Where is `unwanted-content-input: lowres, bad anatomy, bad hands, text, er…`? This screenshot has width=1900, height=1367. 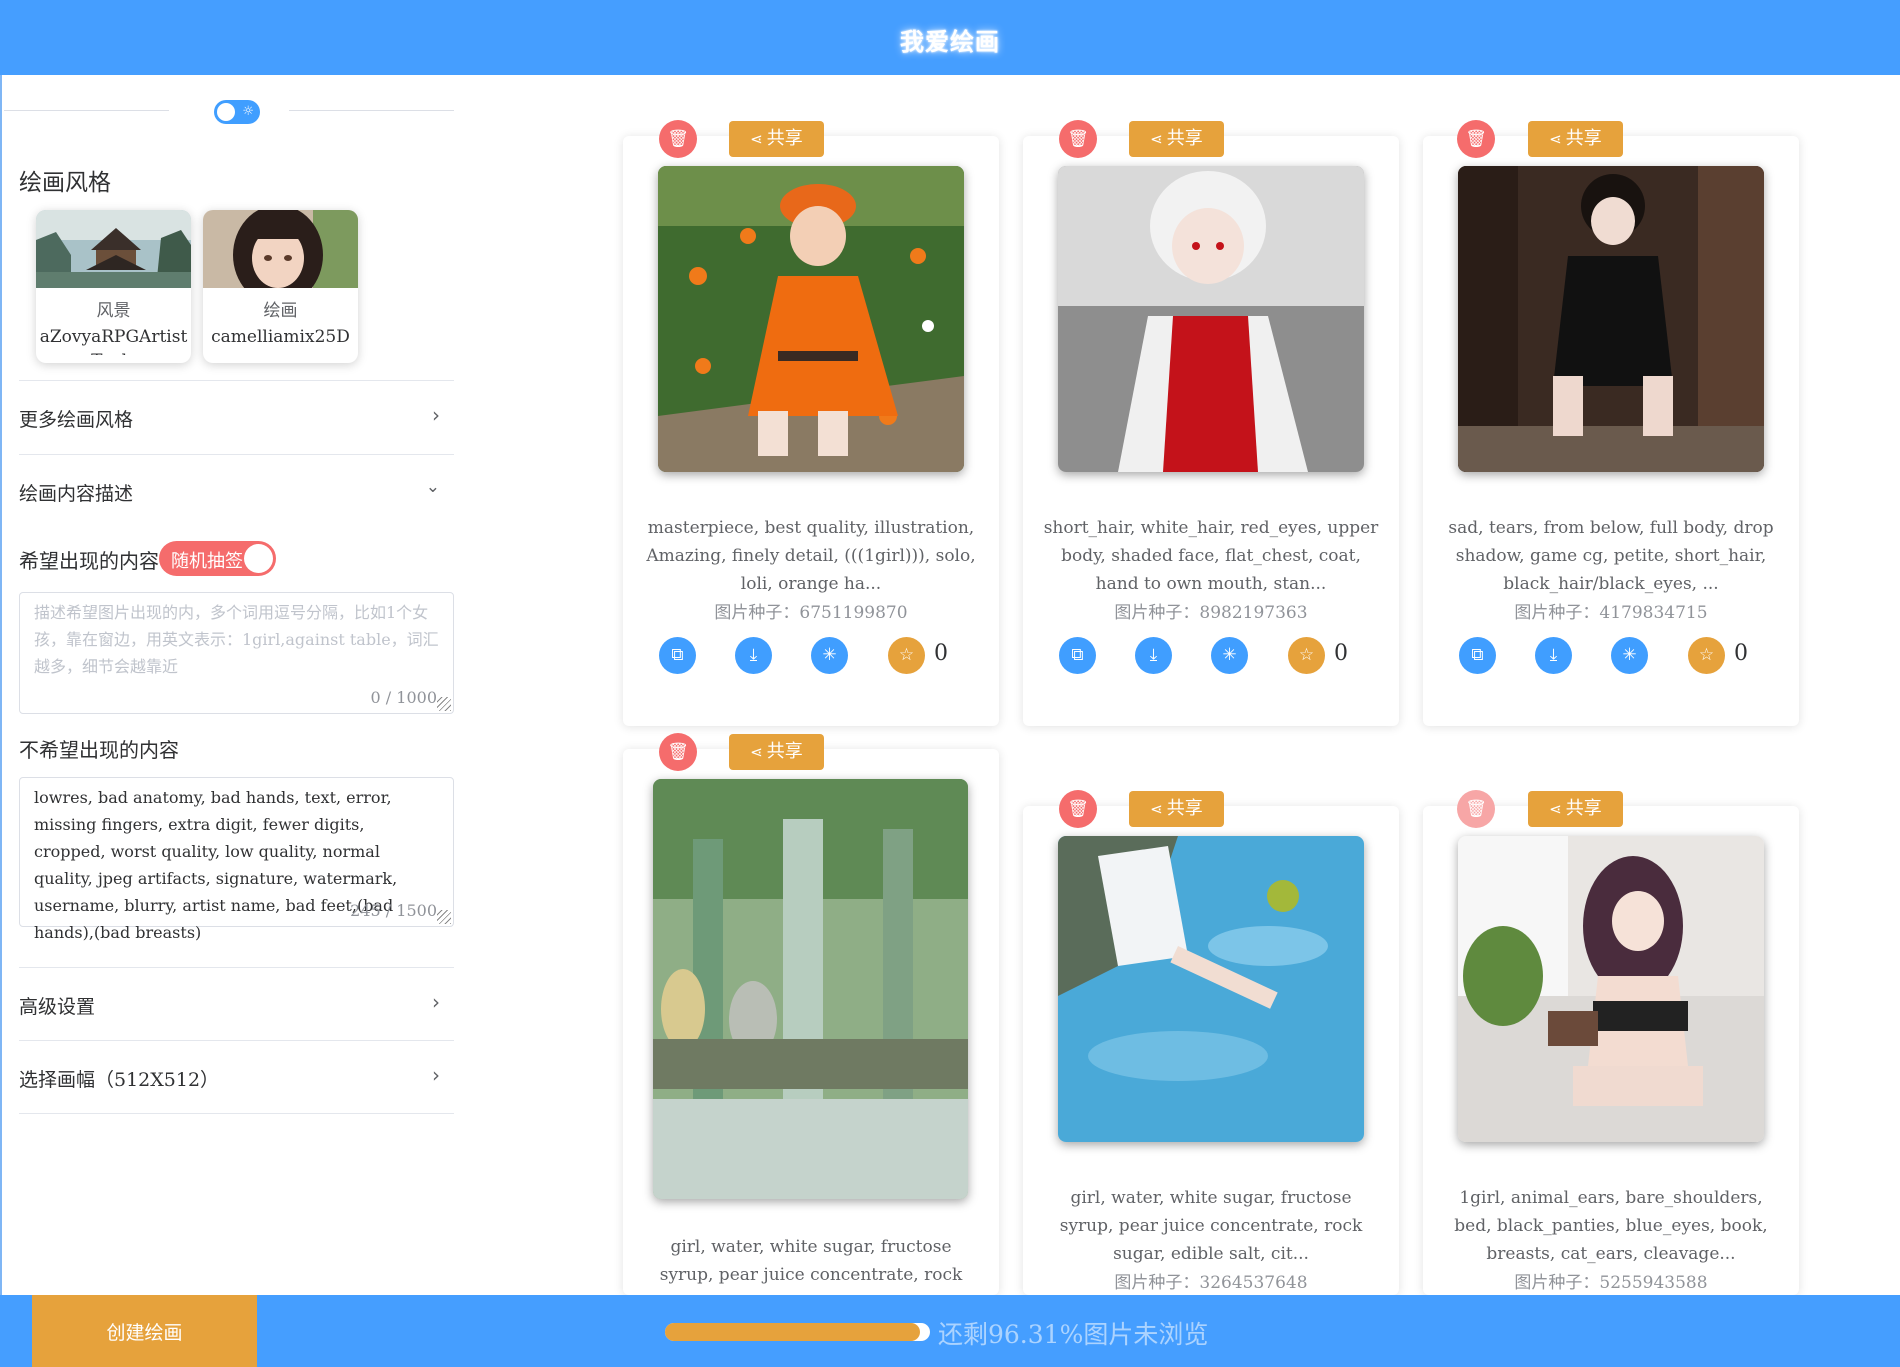
unwanted-content-input: lowres, bad anatomy, bad hands, text, er… is located at coordinates (236, 859).